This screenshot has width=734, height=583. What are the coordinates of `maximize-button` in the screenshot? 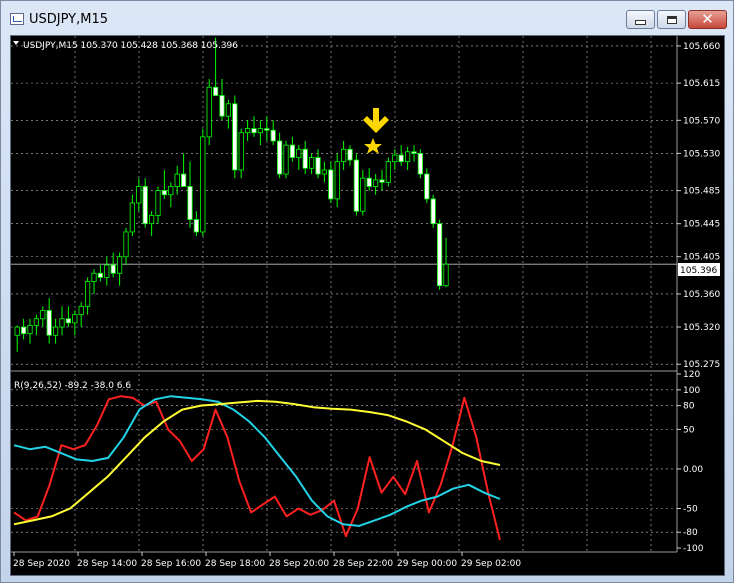 It's located at (671, 19).